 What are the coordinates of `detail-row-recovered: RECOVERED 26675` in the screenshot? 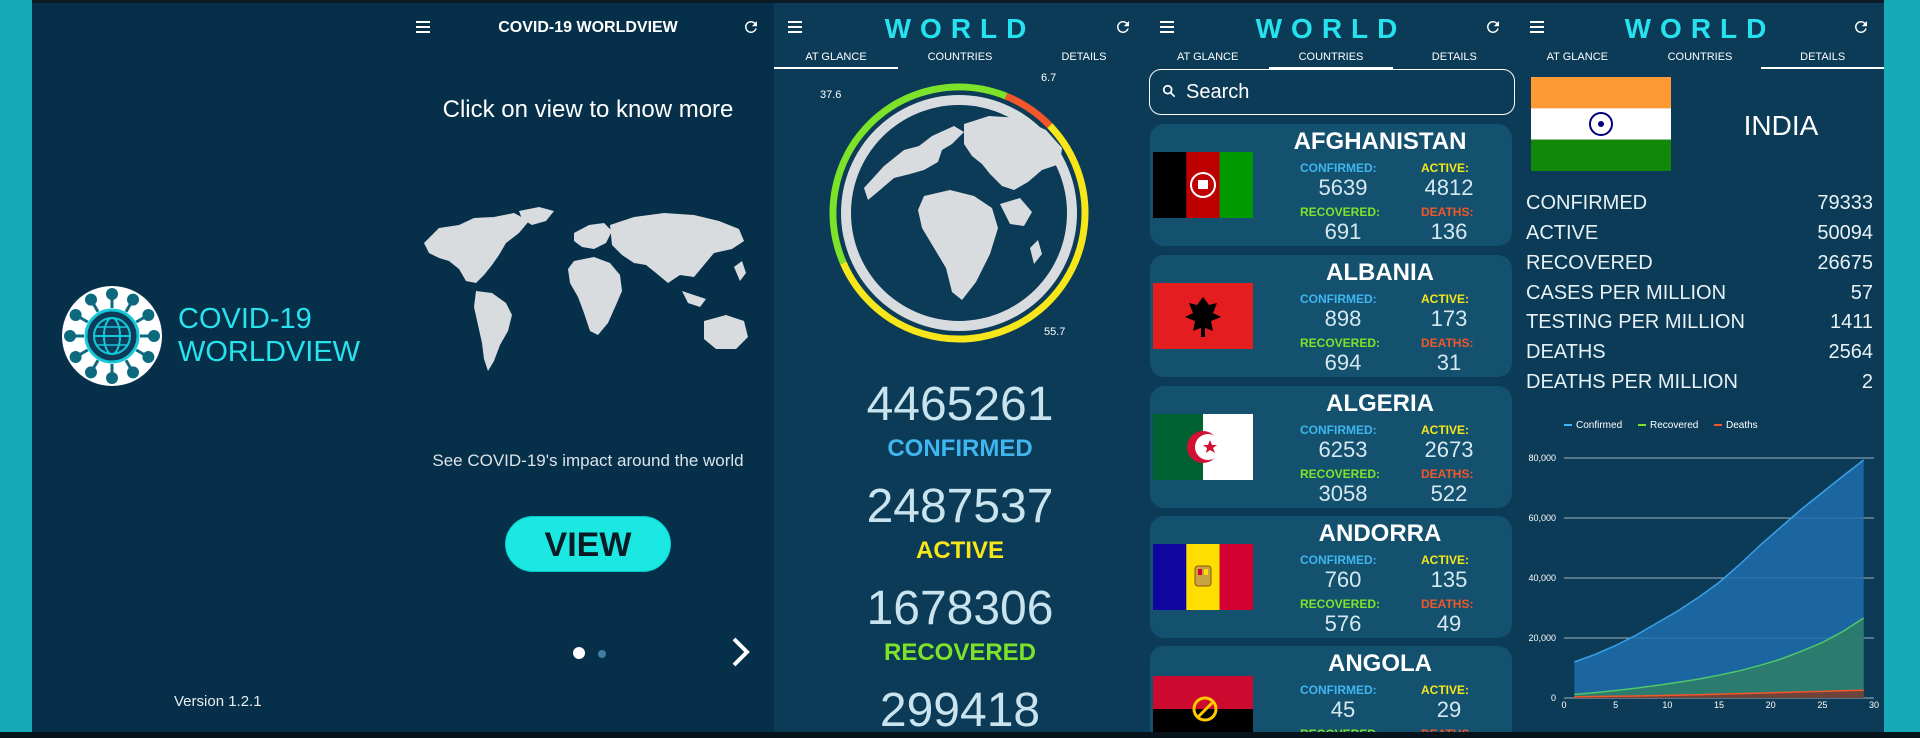 It's located at (1699, 267).